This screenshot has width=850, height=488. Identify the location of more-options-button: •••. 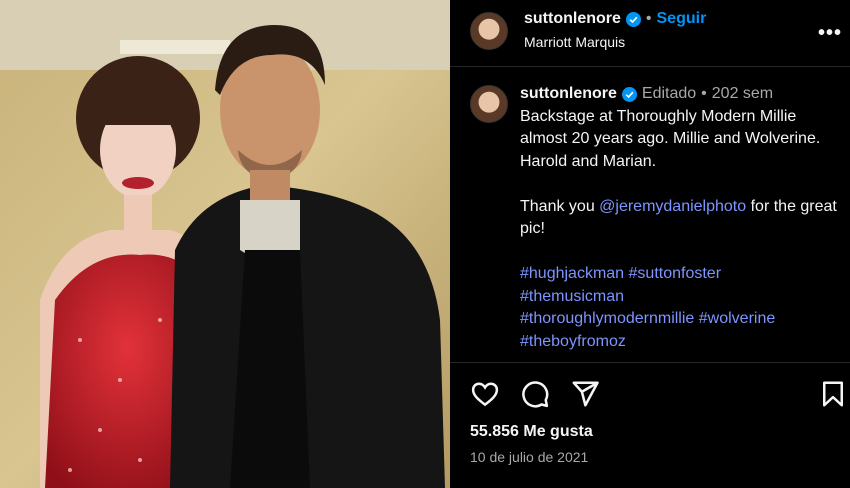
(830, 33).